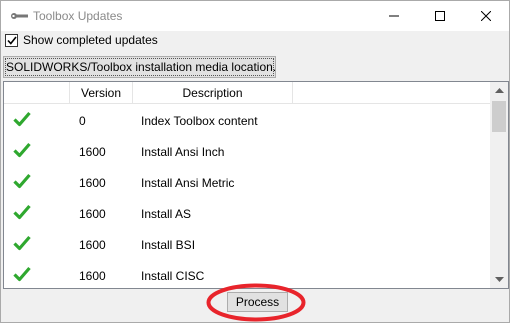  Describe the element at coordinates (499, 185) in the screenshot. I see `vertical-scrollbar` at that location.